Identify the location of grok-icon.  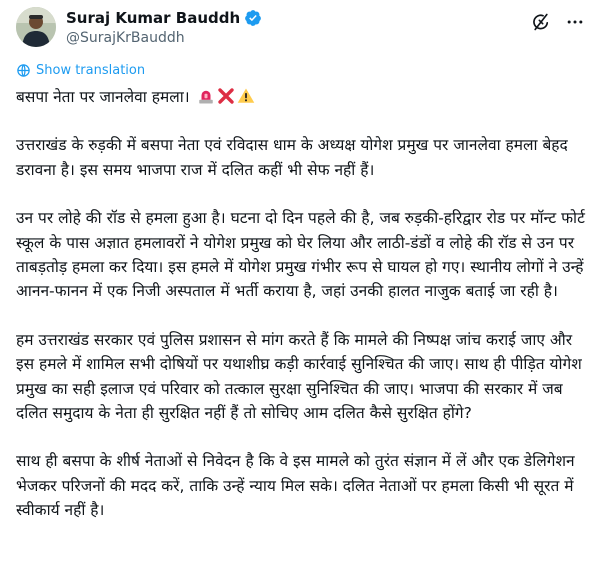
(541, 22).